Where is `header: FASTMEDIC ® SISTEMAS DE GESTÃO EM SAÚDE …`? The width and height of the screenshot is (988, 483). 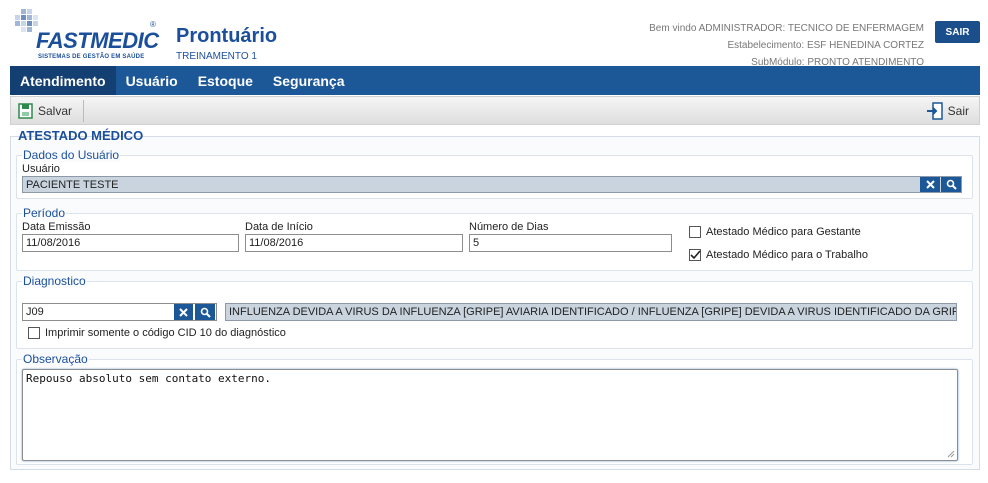 header: FASTMEDIC ® SISTEMAS DE GESTÃO EM SAÚDE … is located at coordinates (494, 34).